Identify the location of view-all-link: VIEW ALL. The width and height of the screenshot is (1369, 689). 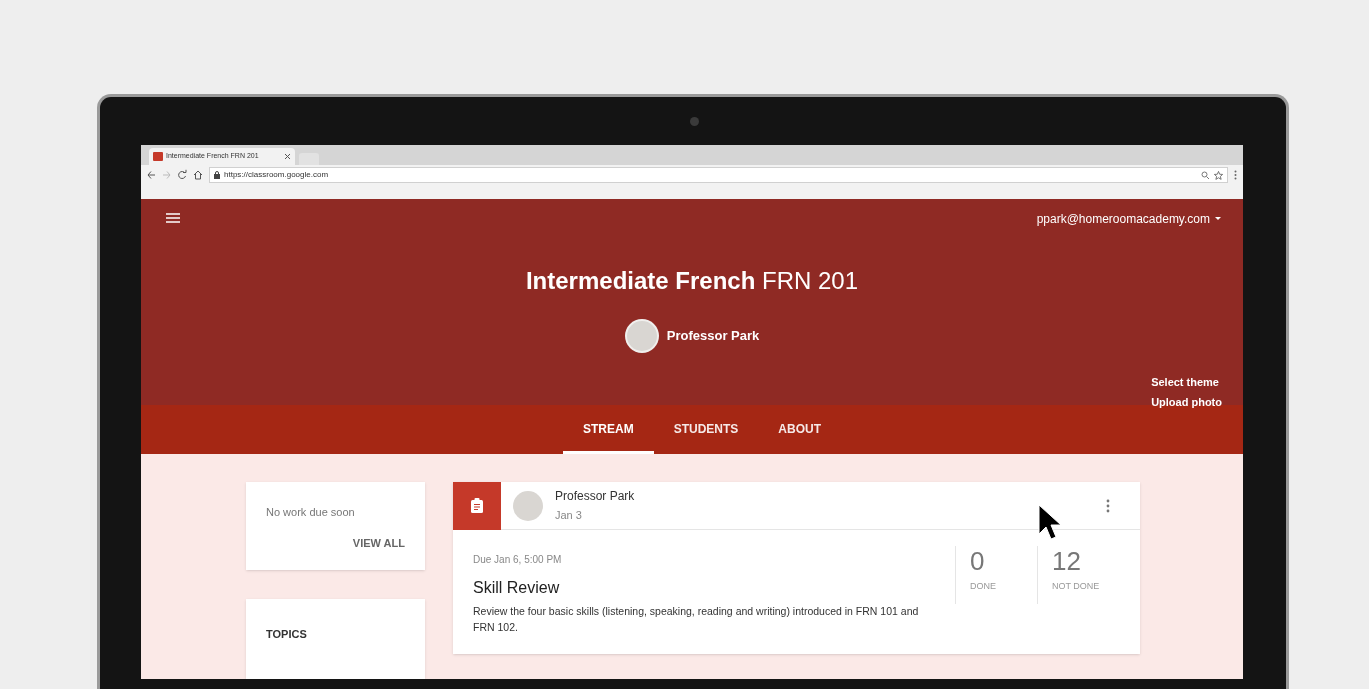
(378, 542).